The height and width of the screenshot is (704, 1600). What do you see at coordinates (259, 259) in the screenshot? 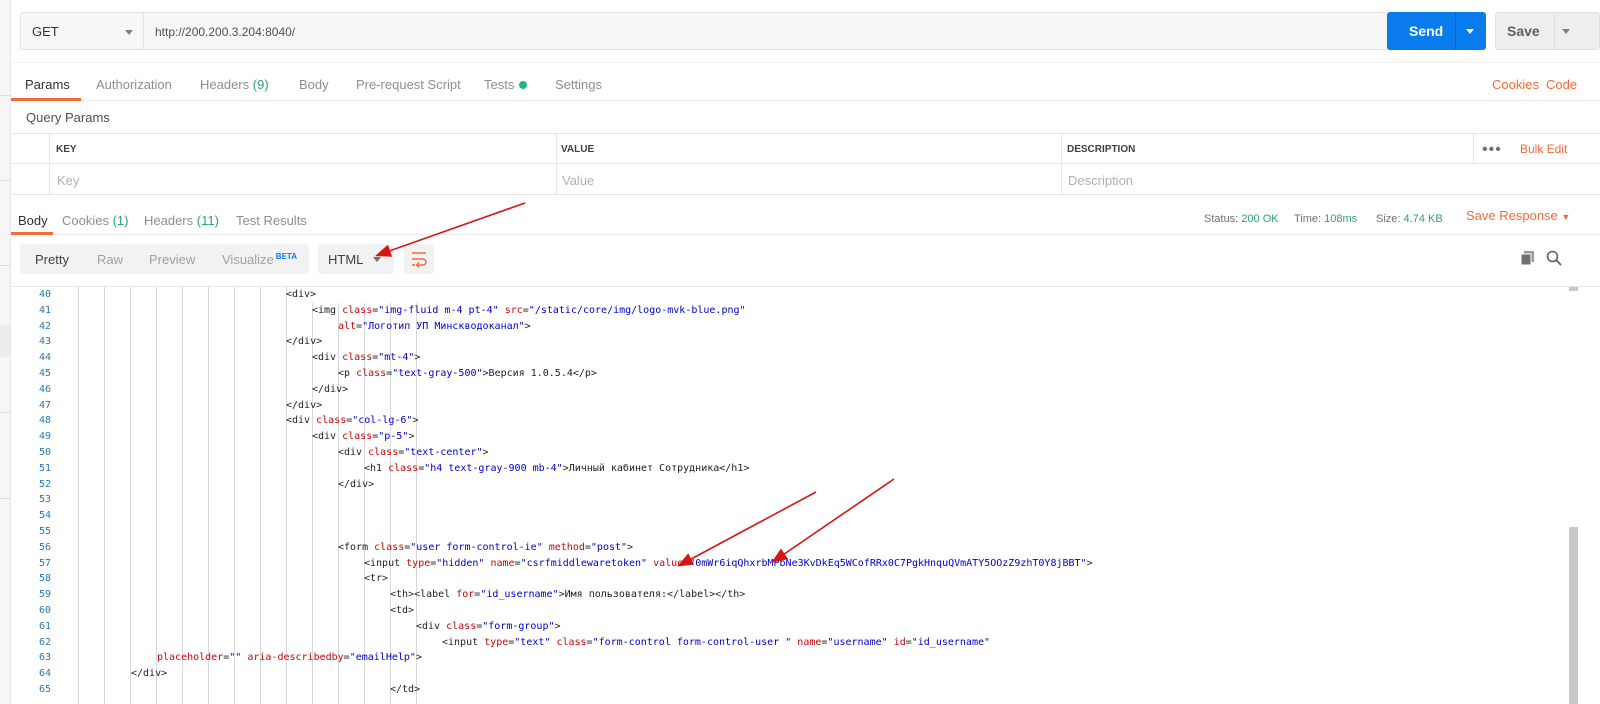
I see `view-visualize: Visualize BETA` at bounding box center [259, 259].